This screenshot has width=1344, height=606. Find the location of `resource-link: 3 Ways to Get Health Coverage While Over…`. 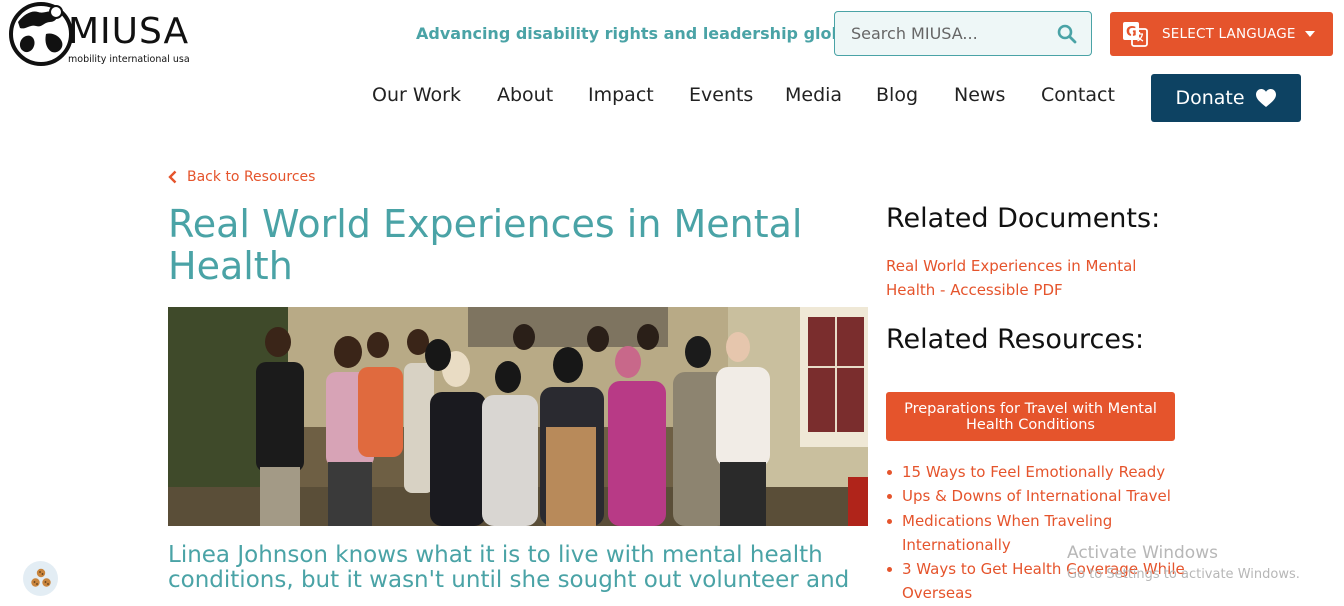

resource-link: 3 Ways to Get Health Coverage While Over… is located at coordinates (1036, 581).